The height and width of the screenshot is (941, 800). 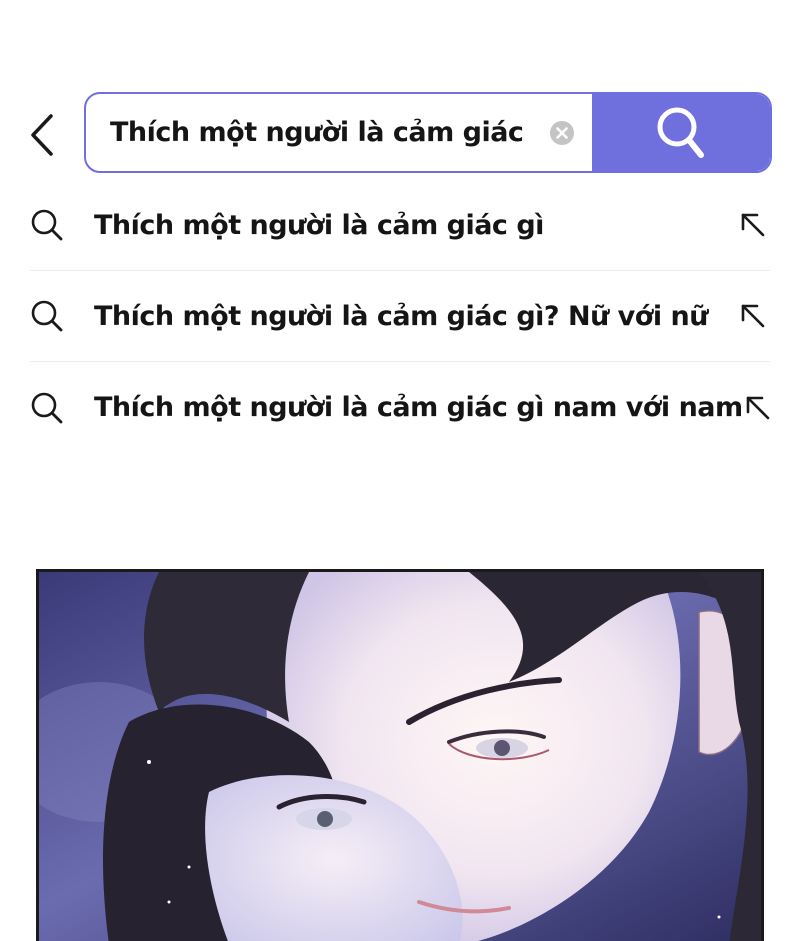 I want to click on chevron-left-icon, so click(x=42, y=135).